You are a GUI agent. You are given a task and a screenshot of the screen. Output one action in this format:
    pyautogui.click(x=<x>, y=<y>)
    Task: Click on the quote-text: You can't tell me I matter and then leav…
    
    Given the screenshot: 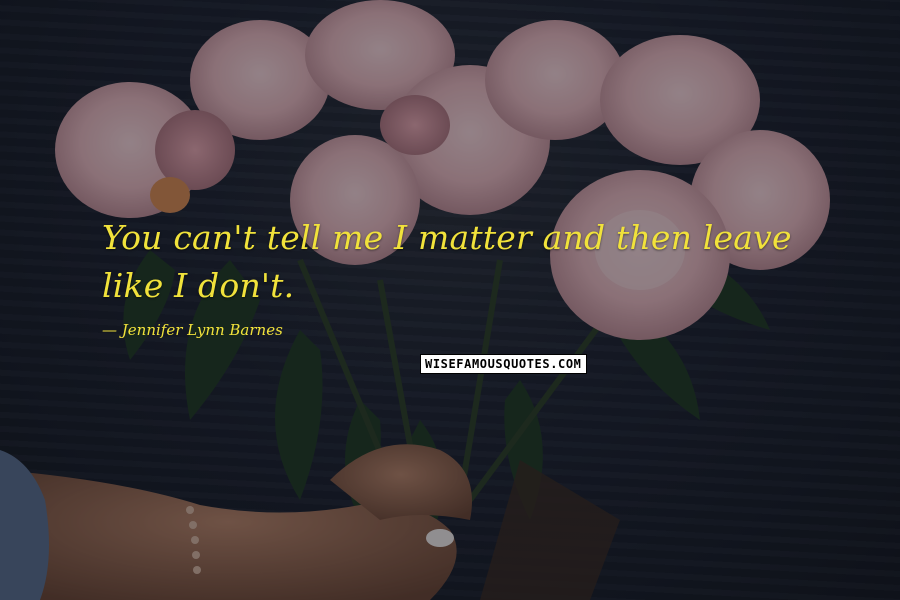 What is the action you would take?
    pyautogui.click(x=447, y=261)
    